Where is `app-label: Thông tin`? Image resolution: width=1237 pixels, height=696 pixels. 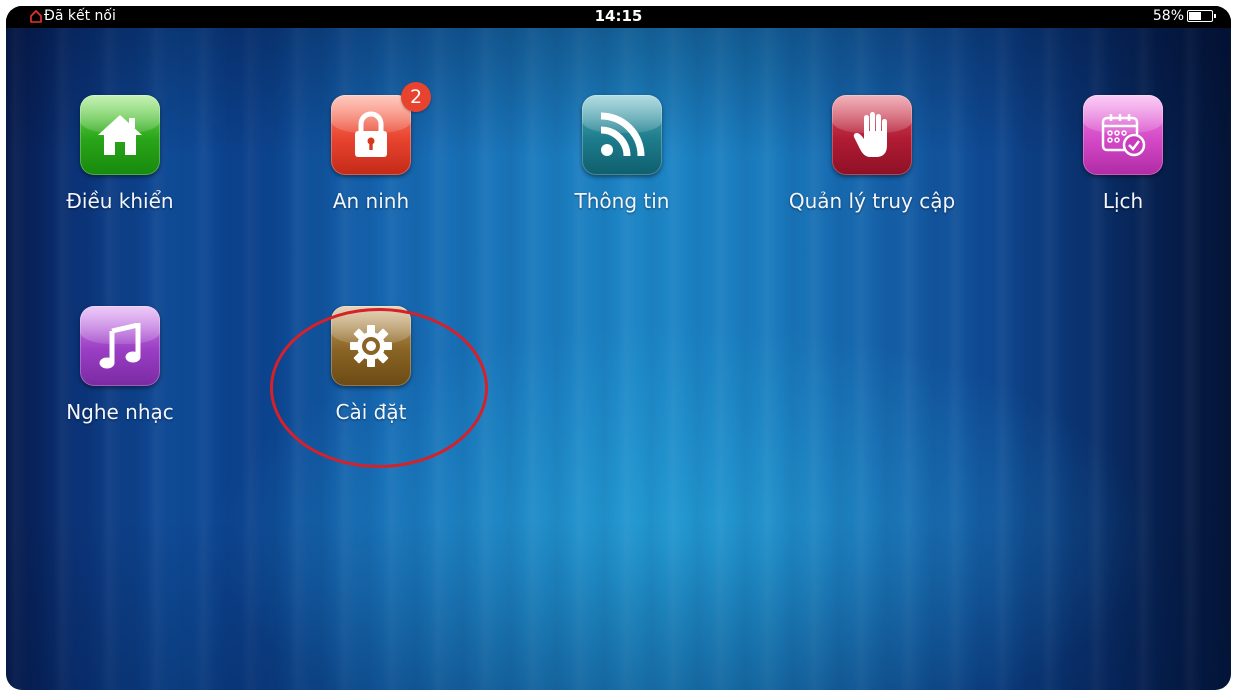 app-label: Thông tin is located at coordinates (622, 201).